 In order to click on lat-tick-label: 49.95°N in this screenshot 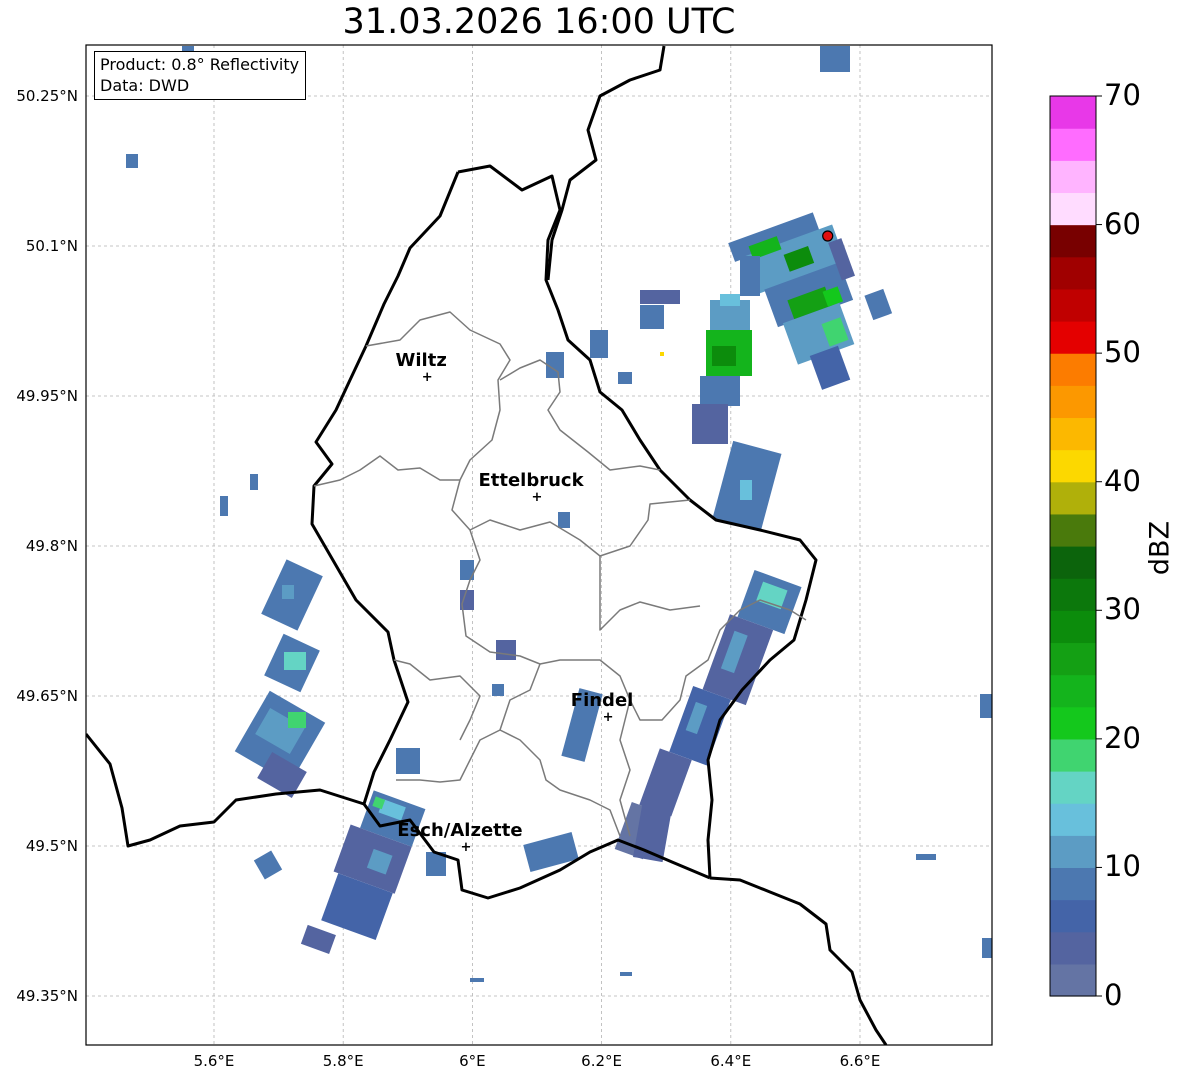, I will do `click(47, 396)`.